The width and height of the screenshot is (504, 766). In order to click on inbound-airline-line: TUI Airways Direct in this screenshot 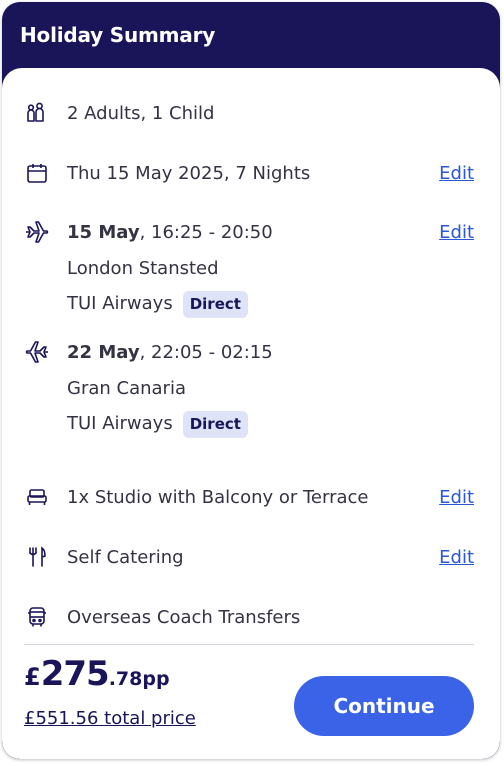, I will do `click(249, 424)`.